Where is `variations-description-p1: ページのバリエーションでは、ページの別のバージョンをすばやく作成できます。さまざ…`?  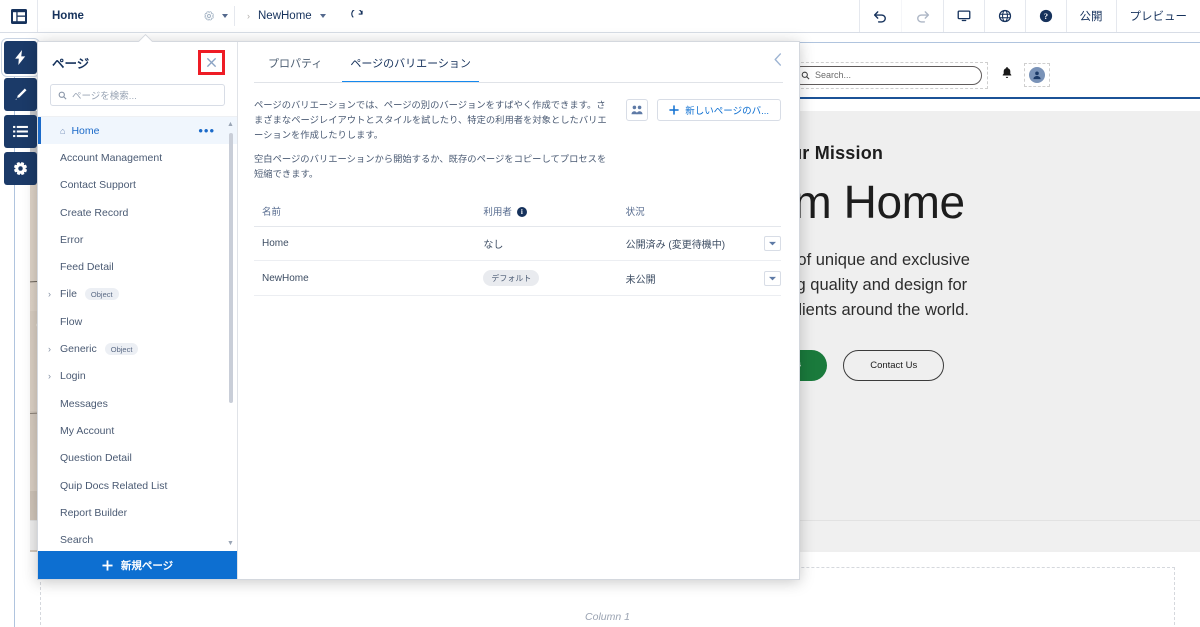
variations-description-p1: ページのバリエーションでは、ページの別のバージョンをすばやく作成できます。さまざ… is located at coordinates (430, 120).